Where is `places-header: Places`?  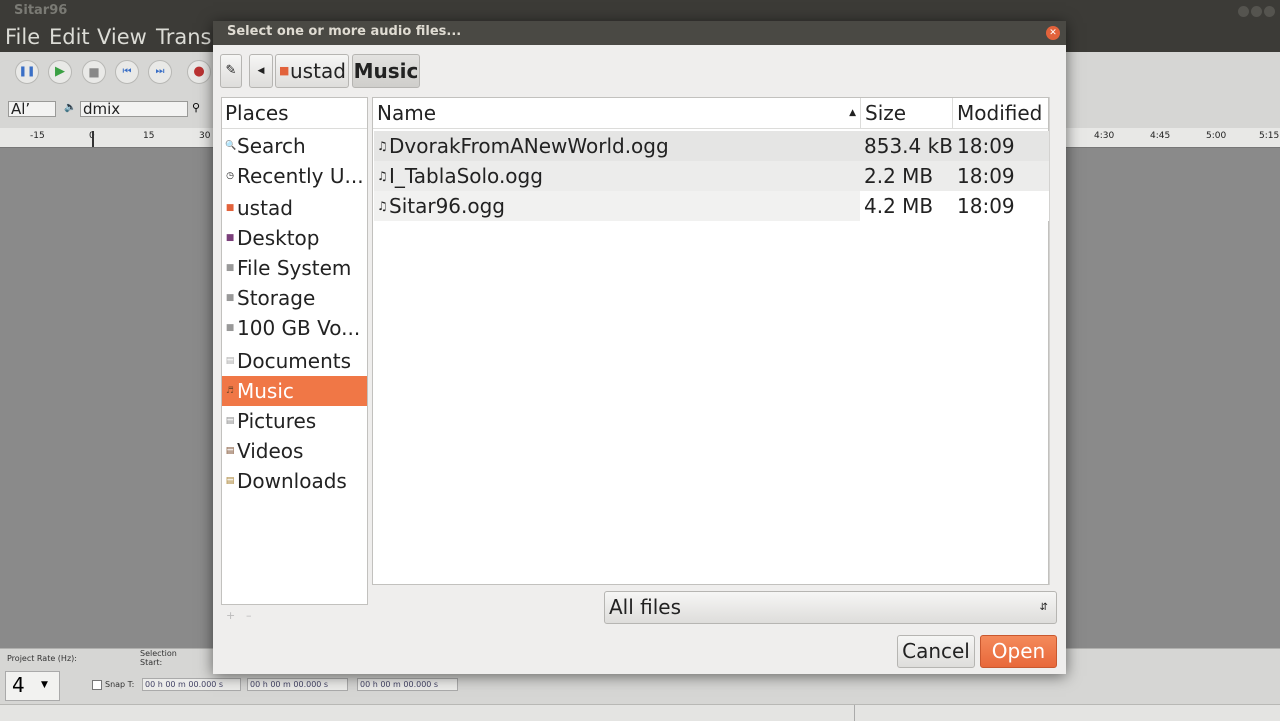
places-header: Places is located at coordinates (294, 113).